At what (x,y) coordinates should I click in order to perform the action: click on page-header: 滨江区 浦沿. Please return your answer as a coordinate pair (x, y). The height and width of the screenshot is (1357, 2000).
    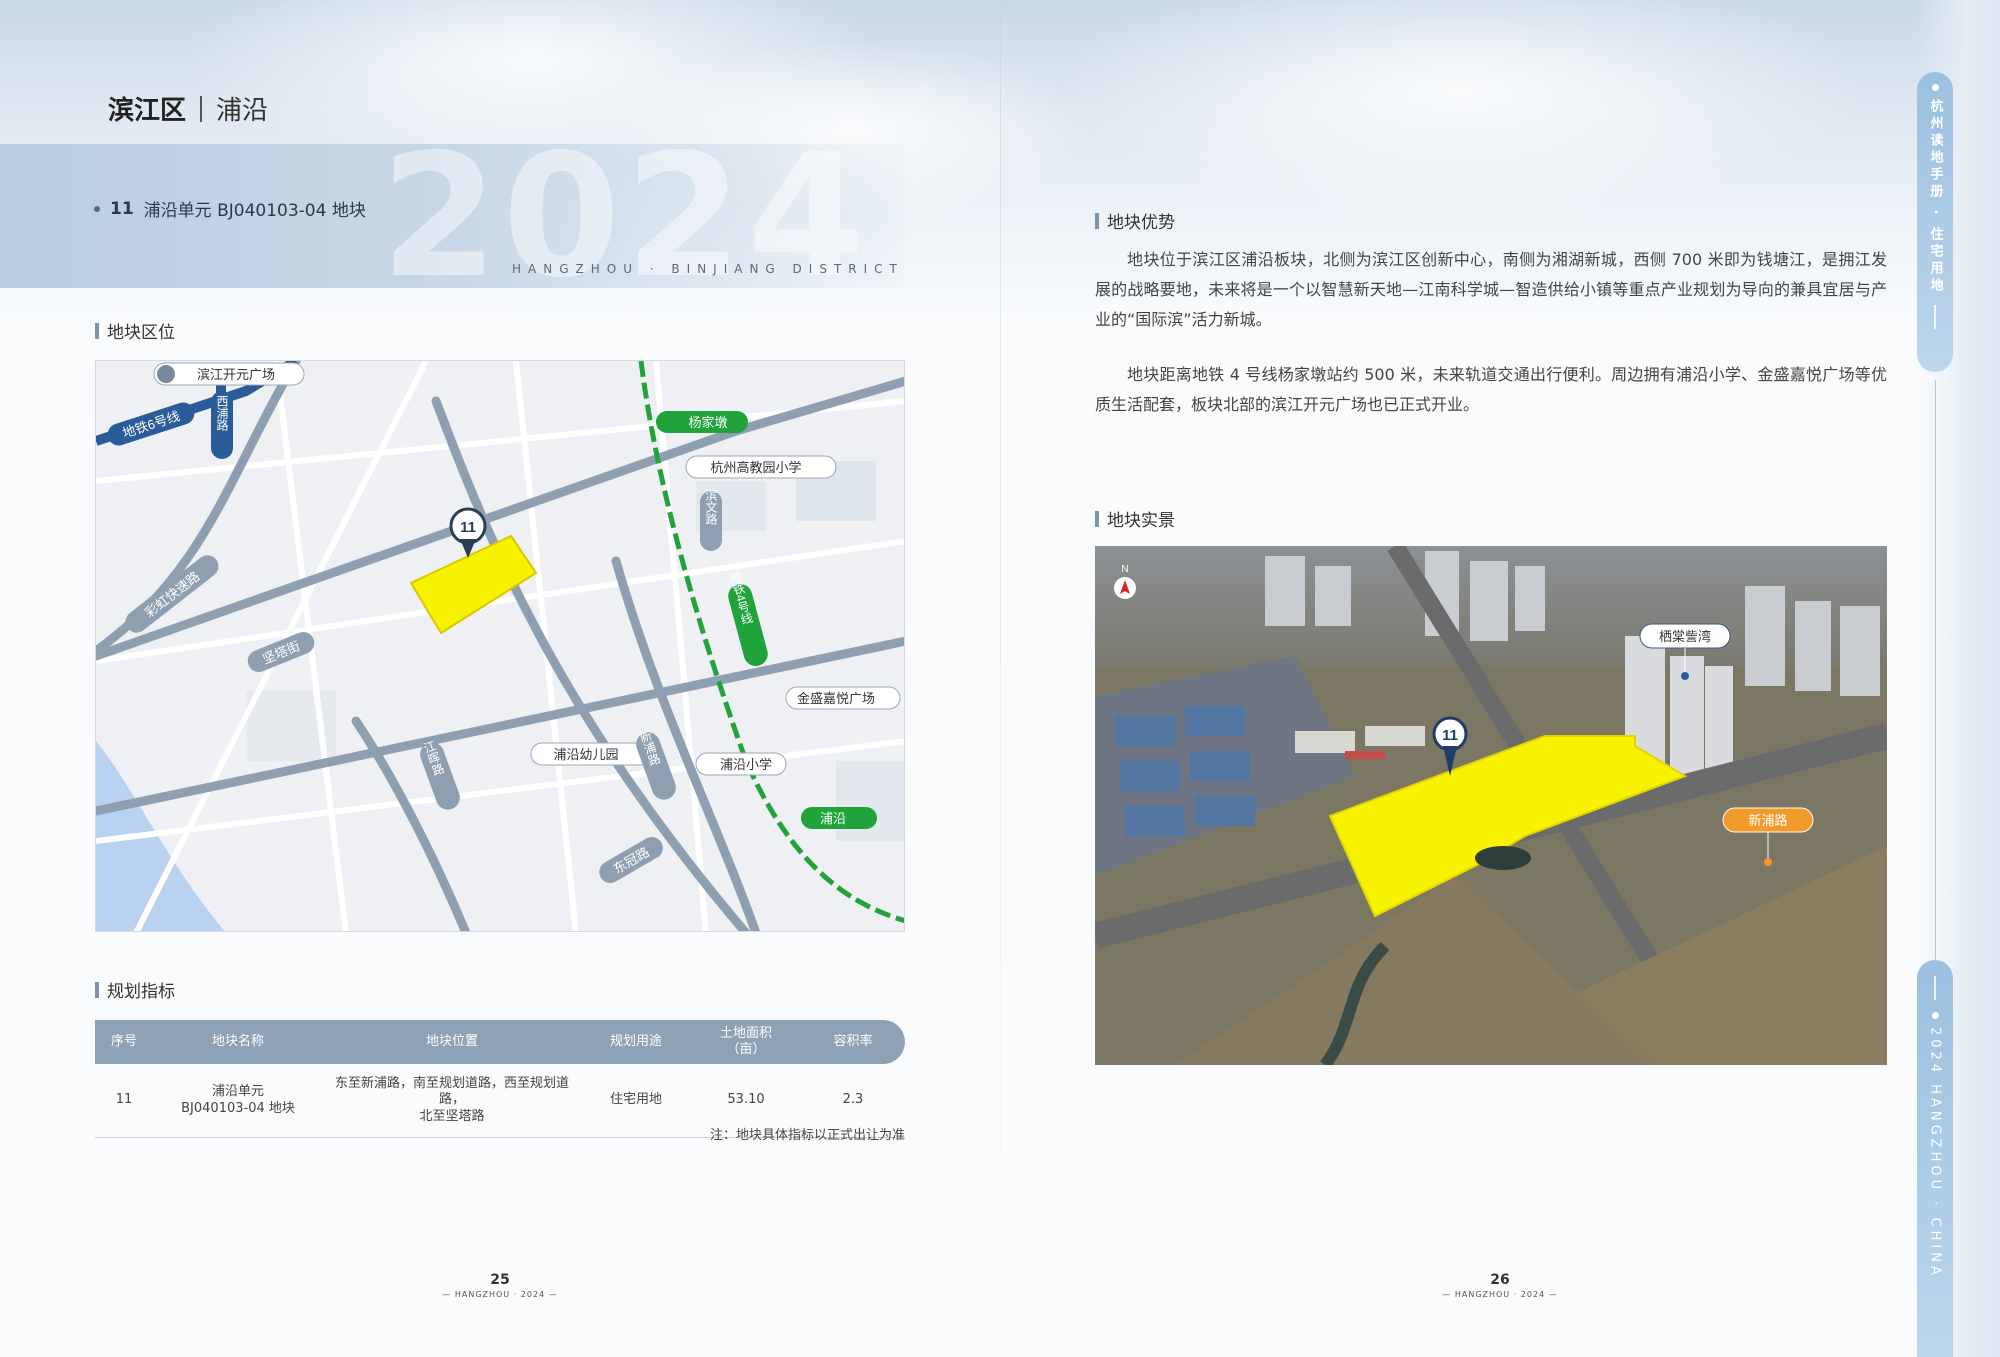
    Looking at the image, I should click on (188, 108).